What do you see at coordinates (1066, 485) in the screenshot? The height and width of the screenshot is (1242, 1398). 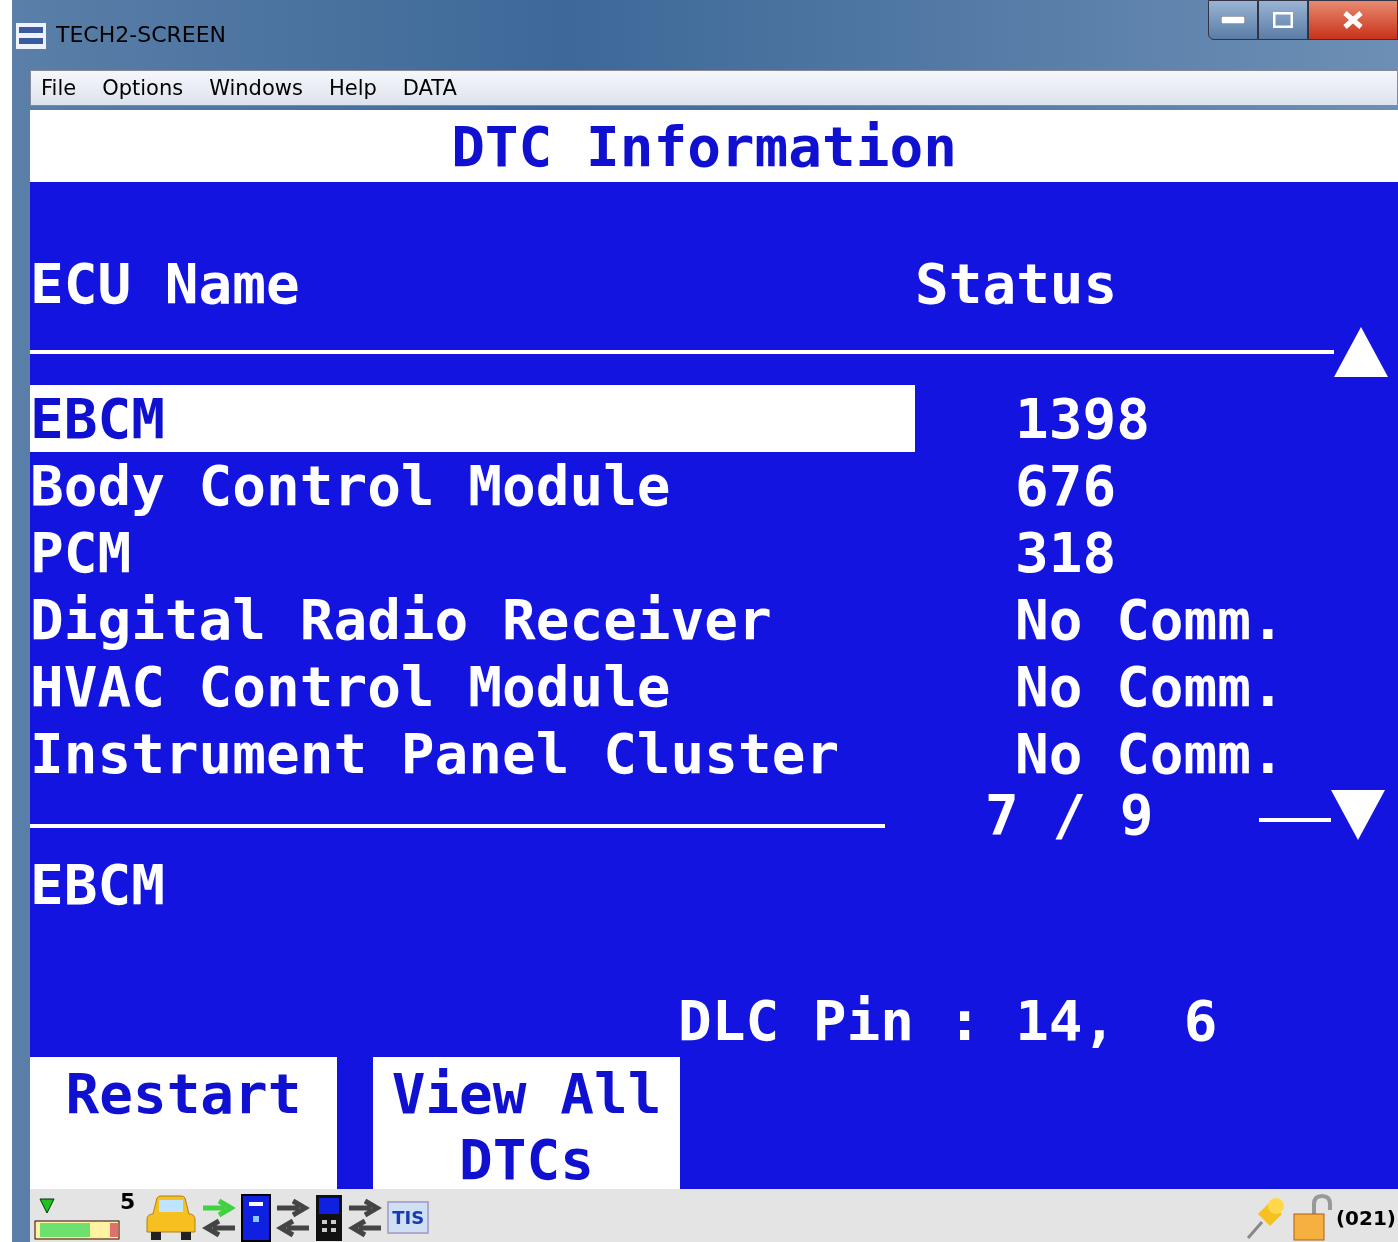 I see `ecu-status: 676` at bounding box center [1066, 485].